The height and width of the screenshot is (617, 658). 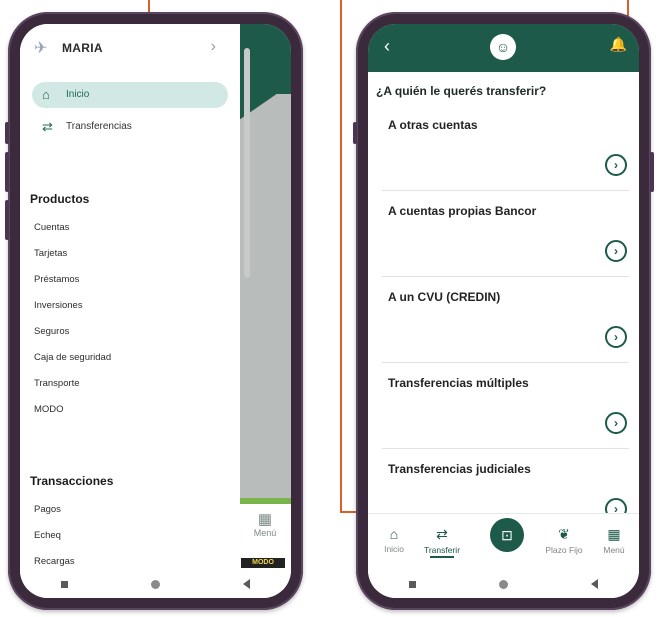 What do you see at coordinates (78, 94) in the screenshot?
I see `sidebar-item-label: Inicio` at bounding box center [78, 94].